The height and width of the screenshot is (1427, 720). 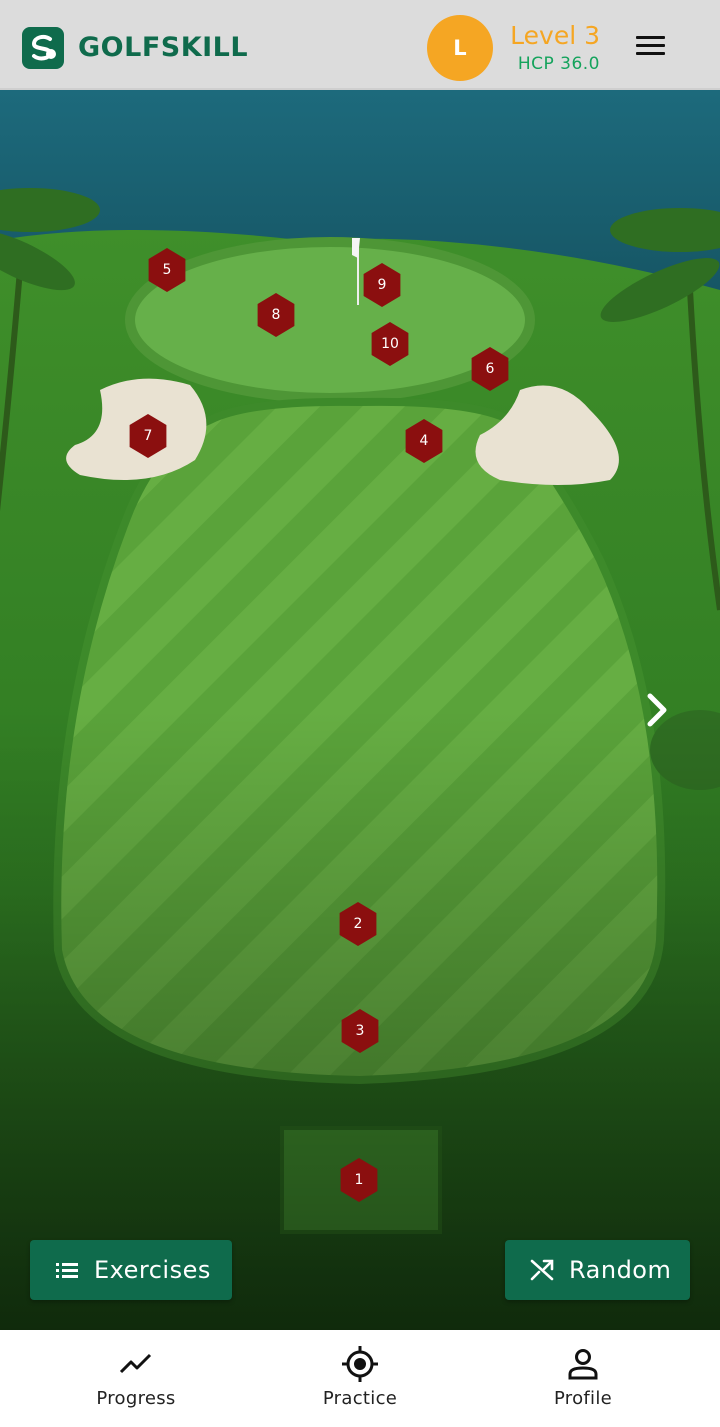 What do you see at coordinates (135, 1363) in the screenshot?
I see `trend-line-icon` at bounding box center [135, 1363].